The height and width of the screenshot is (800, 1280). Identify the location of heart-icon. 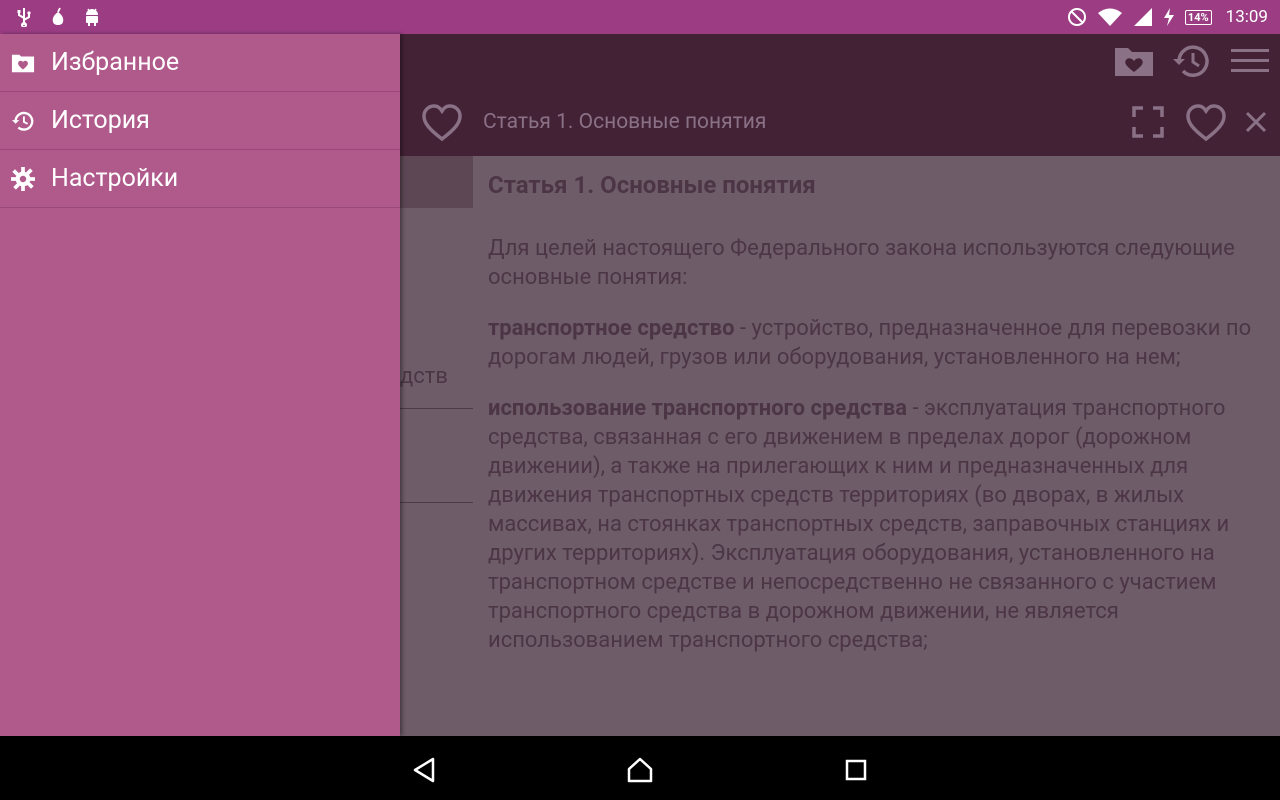
(442, 123).